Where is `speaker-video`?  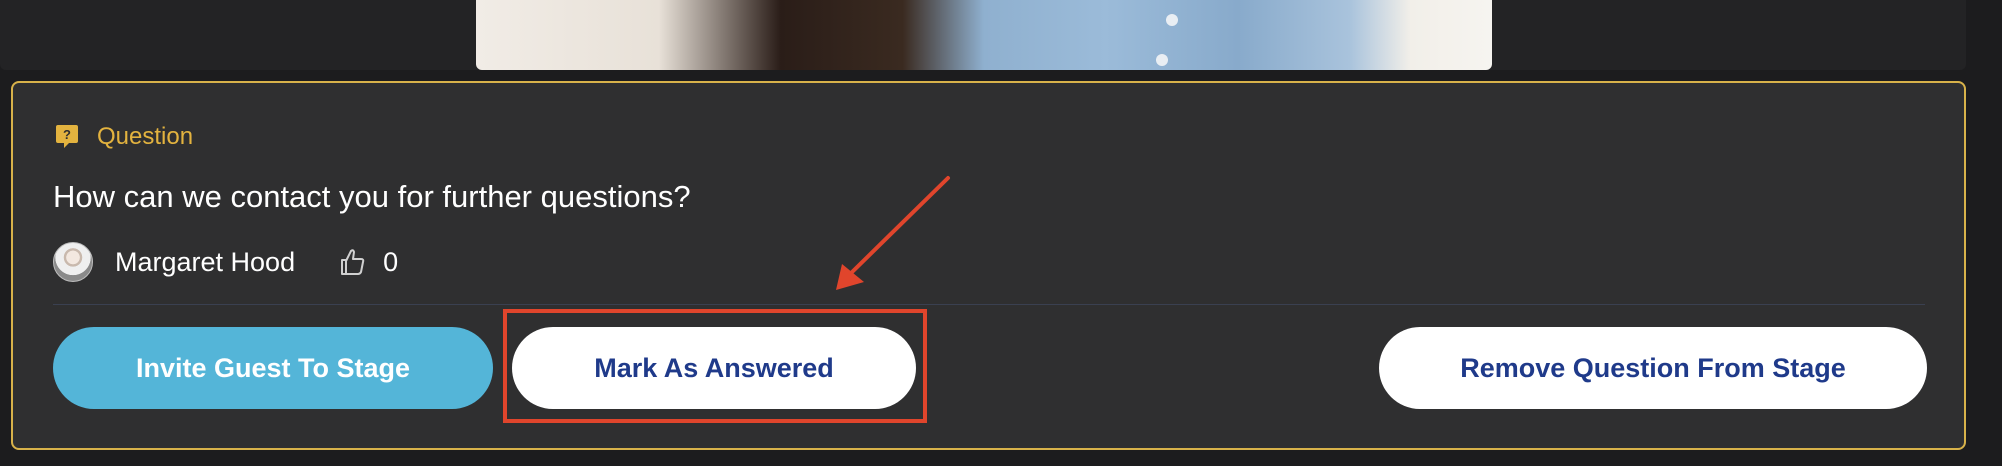 speaker-video is located at coordinates (984, 35).